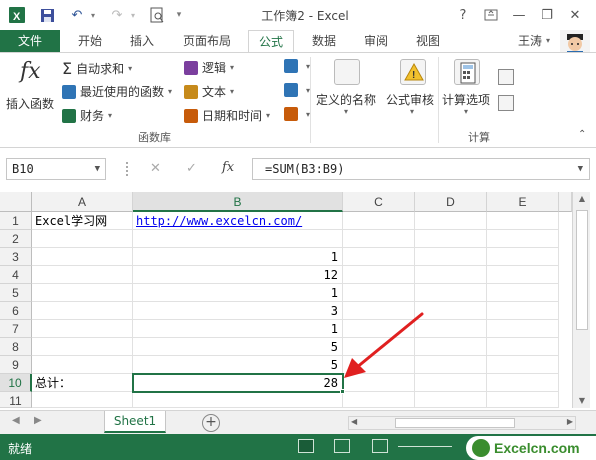  Describe the element at coordinates (16, 400) in the screenshot. I see `row-header-11: 11` at that location.